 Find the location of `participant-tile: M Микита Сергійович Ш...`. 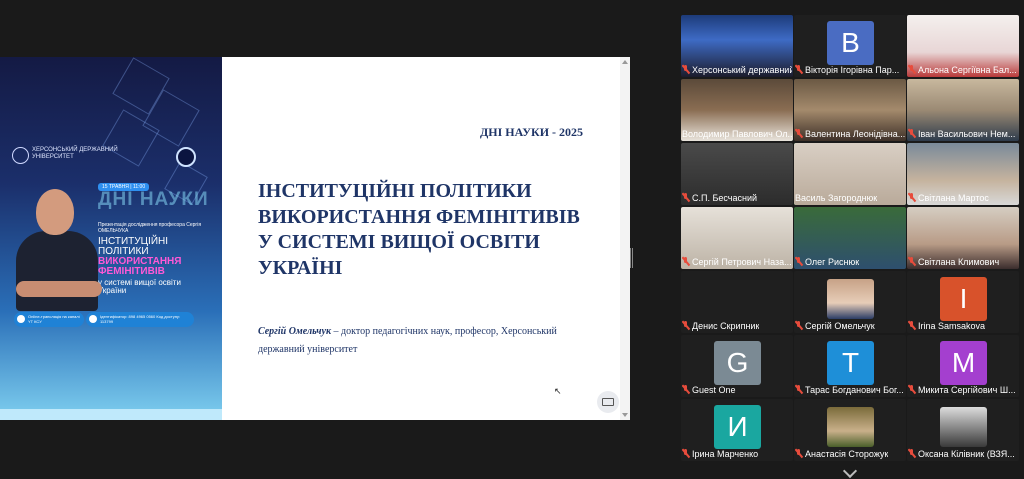

participant-tile: M Микита Сергійович Ш... is located at coordinates (963, 366).